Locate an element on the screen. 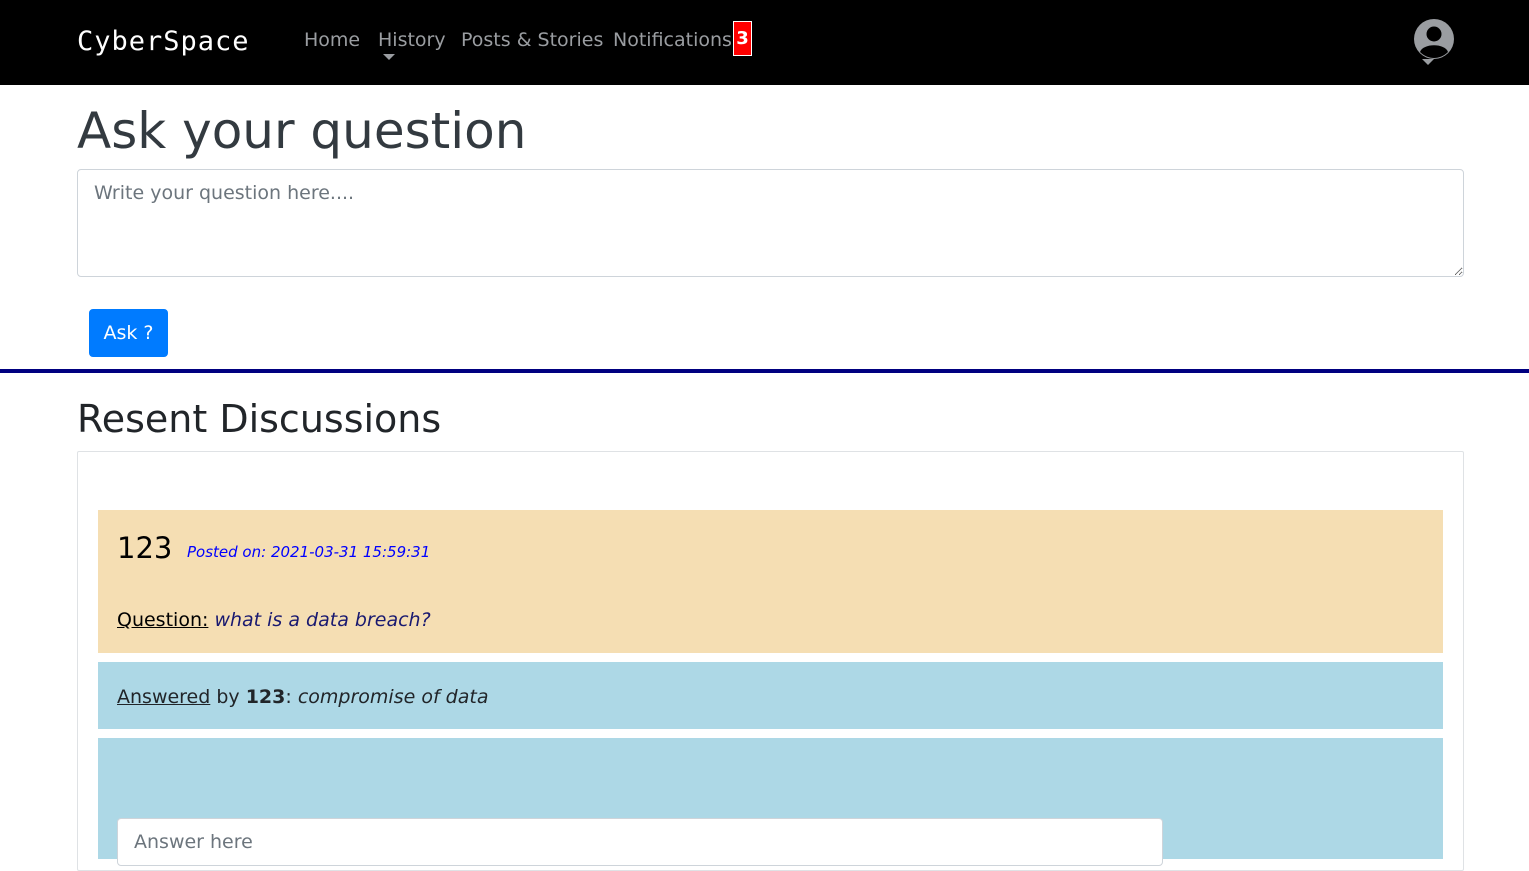  chevron-down-icon is located at coordinates (389, 57).